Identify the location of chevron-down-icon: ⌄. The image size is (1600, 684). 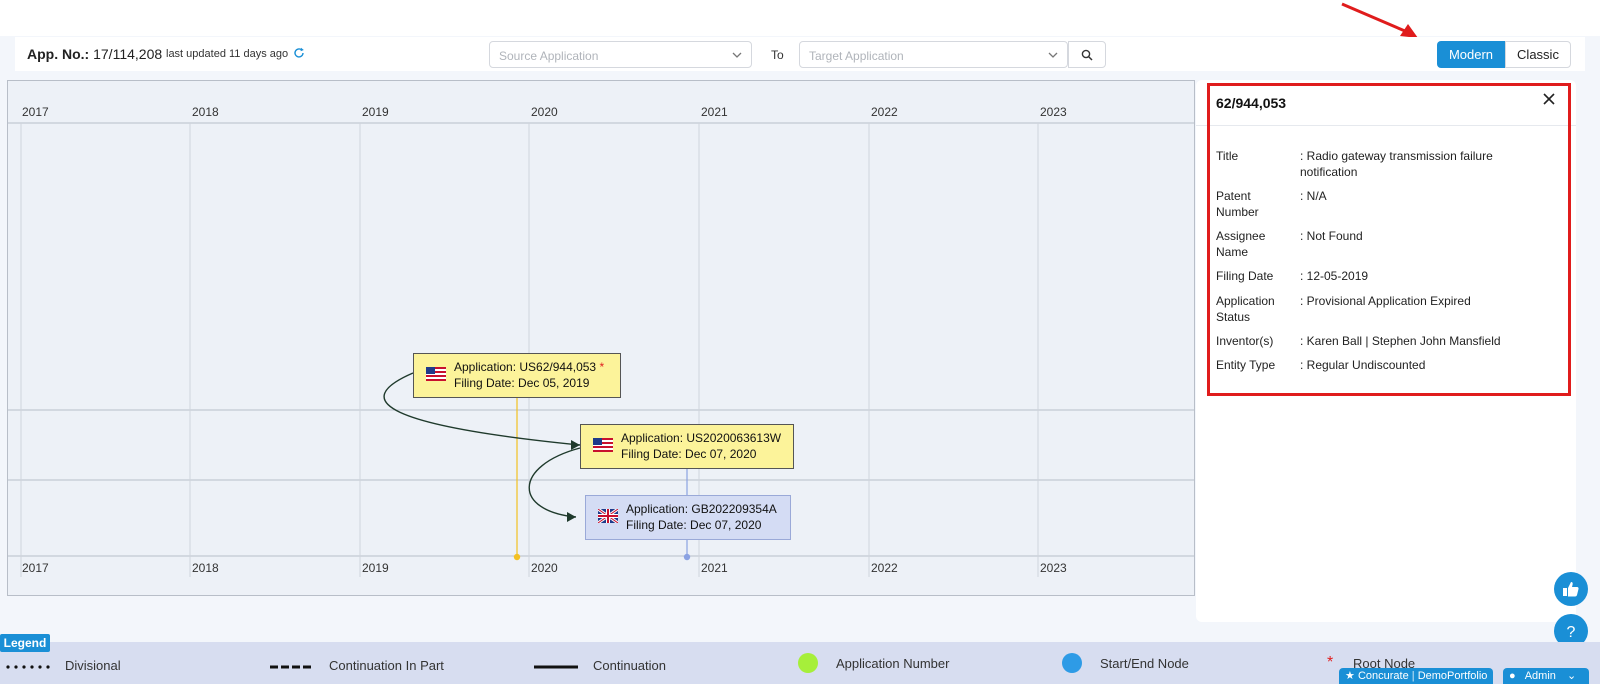
(1571, 676).